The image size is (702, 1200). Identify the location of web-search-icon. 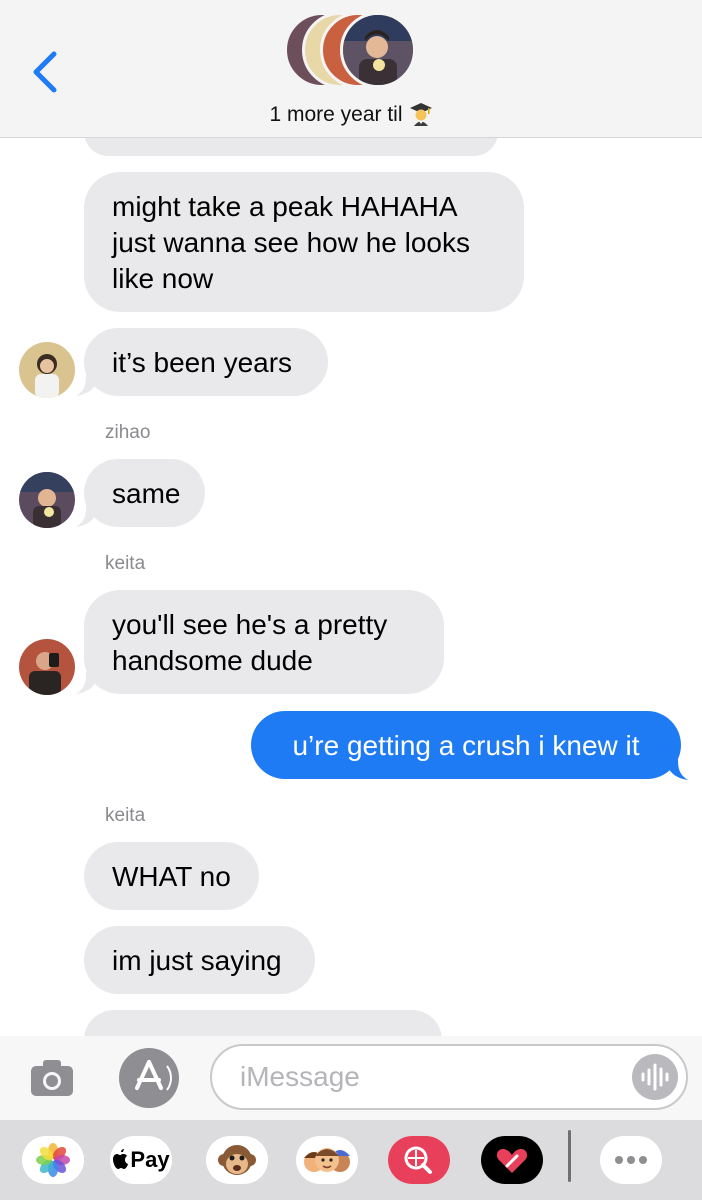
(419, 1160).